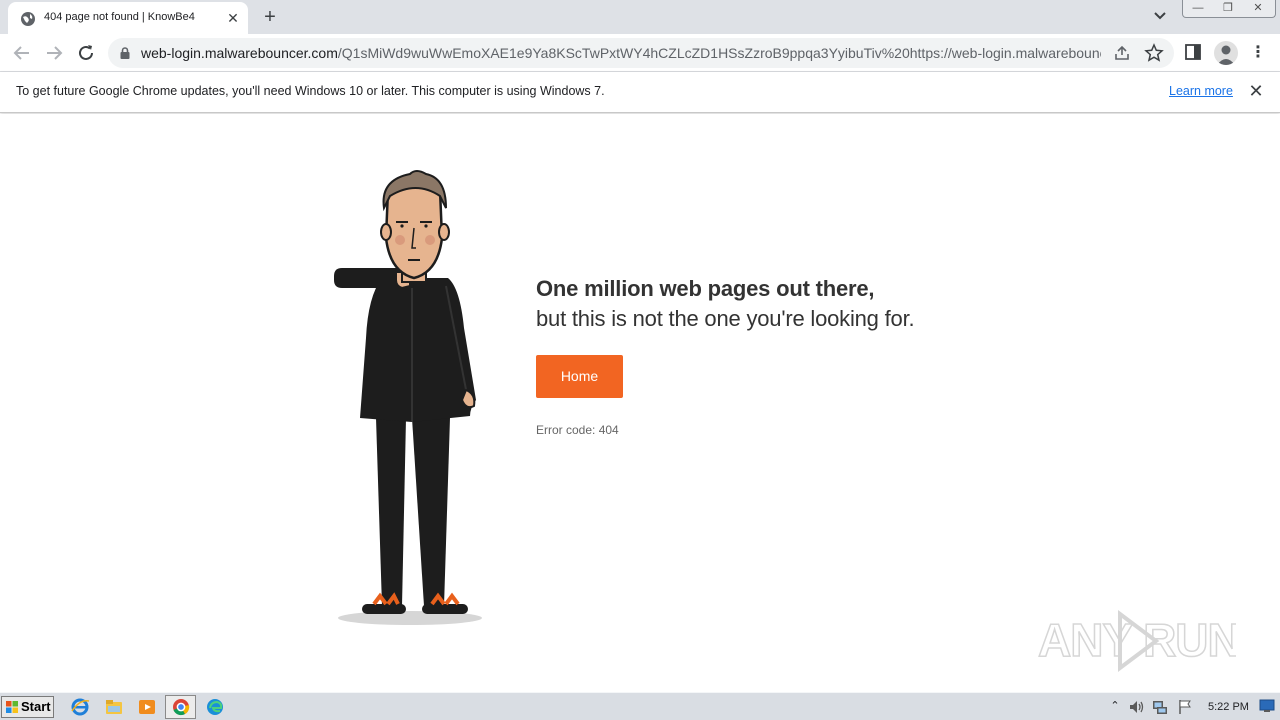 Image resolution: width=1280 pixels, height=720 pixels. I want to click on side-panel-icon, so click(1193, 52).